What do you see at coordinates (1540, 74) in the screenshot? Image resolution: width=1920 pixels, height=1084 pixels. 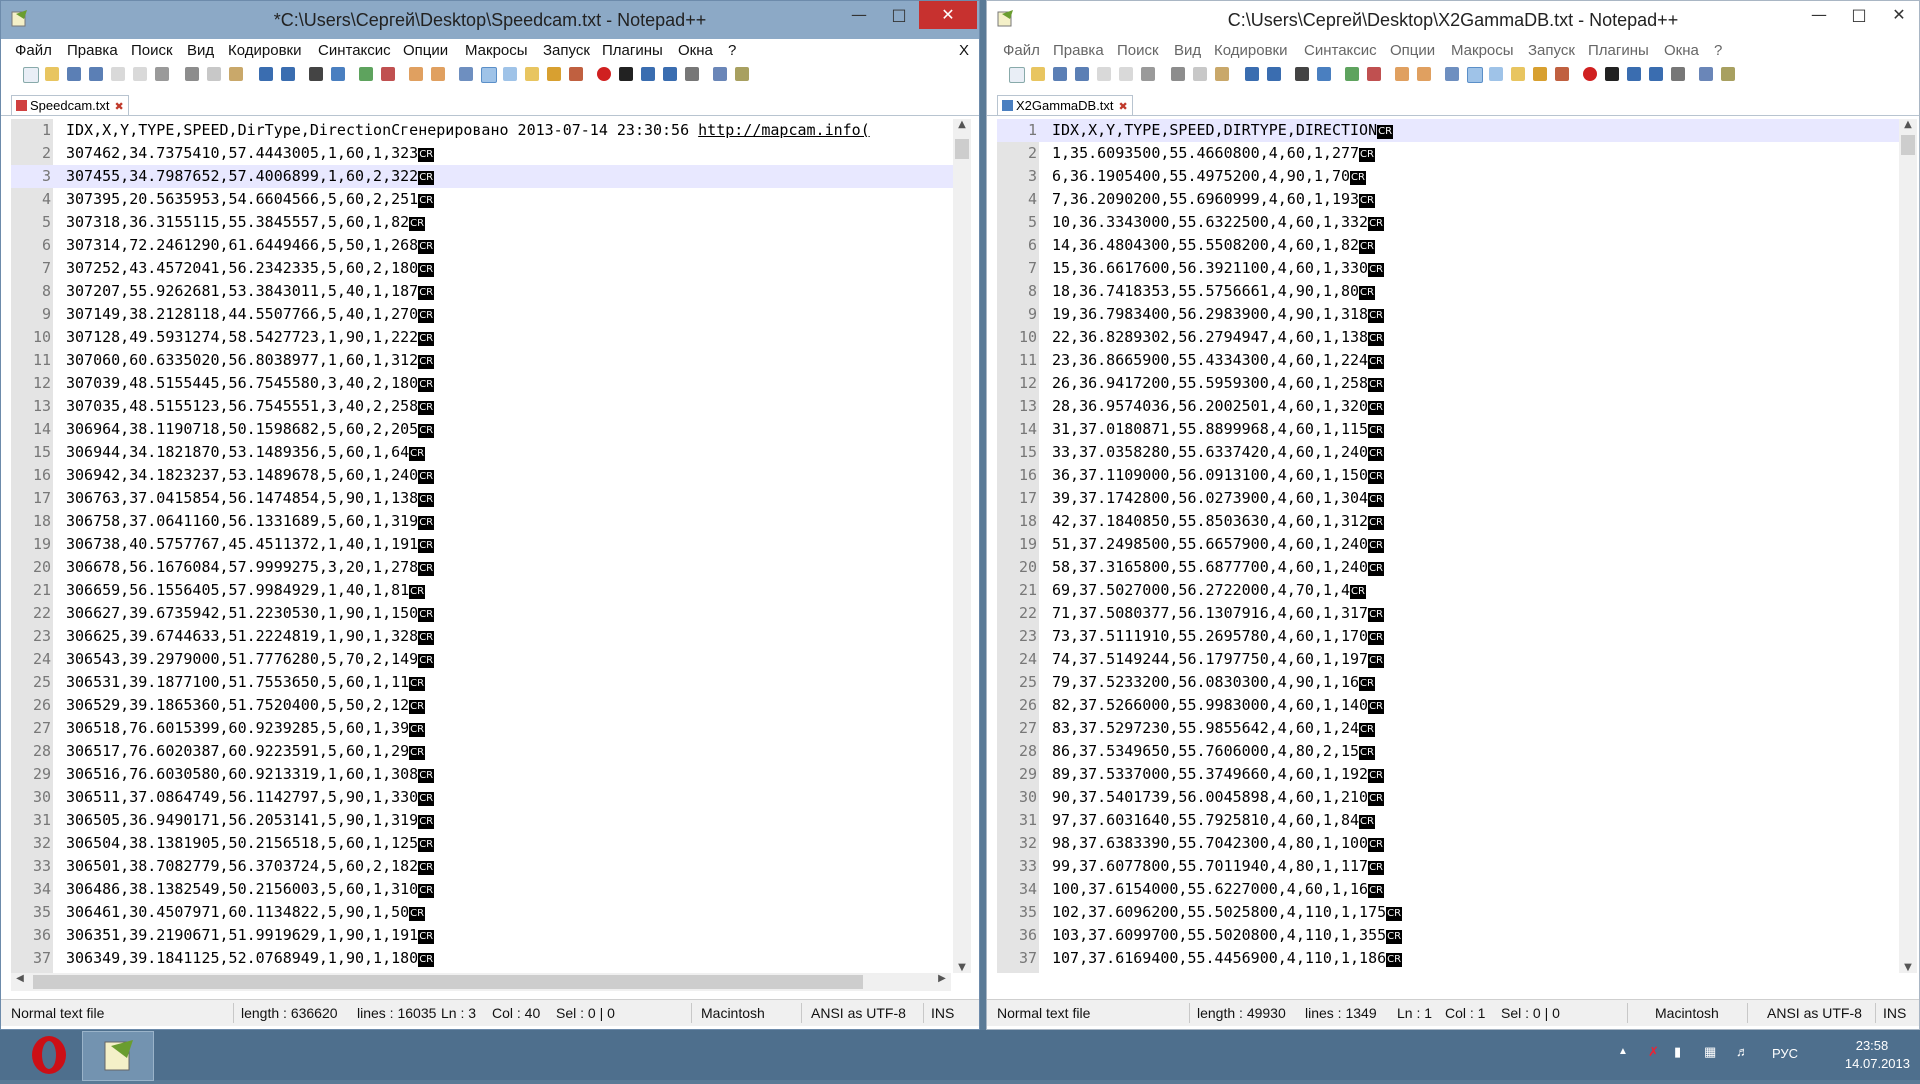 I see `document-map-icon` at bounding box center [1540, 74].